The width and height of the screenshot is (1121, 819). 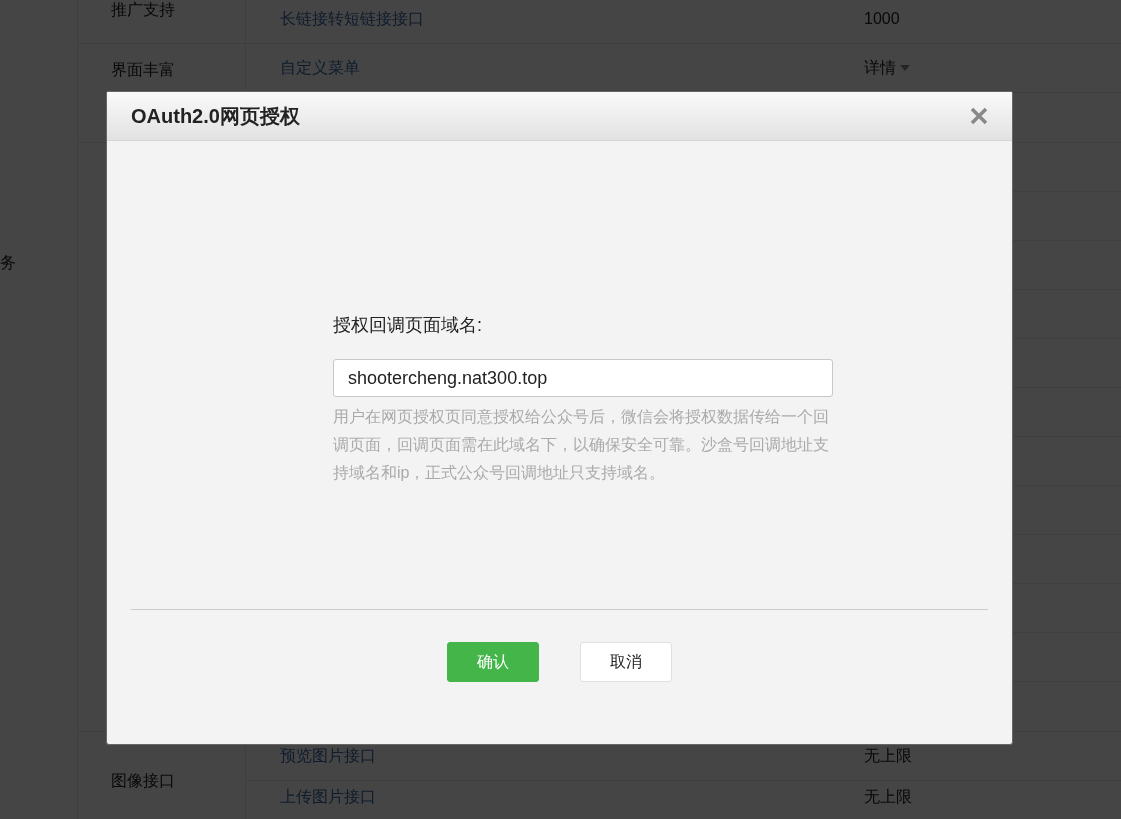 What do you see at coordinates (8, 263) in the screenshot?
I see `category-label: 务` at bounding box center [8, 263].